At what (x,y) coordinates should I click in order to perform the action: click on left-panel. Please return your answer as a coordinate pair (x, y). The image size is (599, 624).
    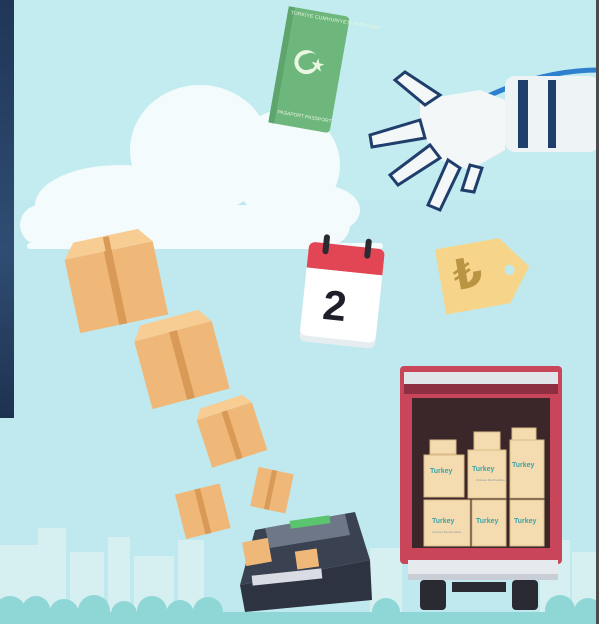
    Looking at the image, I should click on (7, 209).